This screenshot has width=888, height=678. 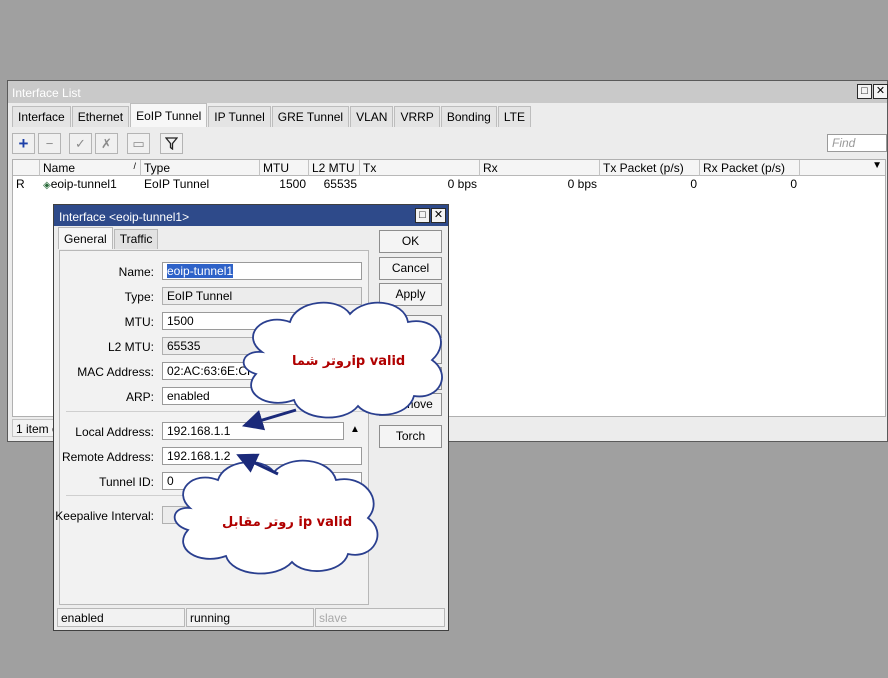 What do you see at coordinates (106, 143) in the screenshot?
I see `disable-x-icon: ✗` at bounding box center [106, 143].